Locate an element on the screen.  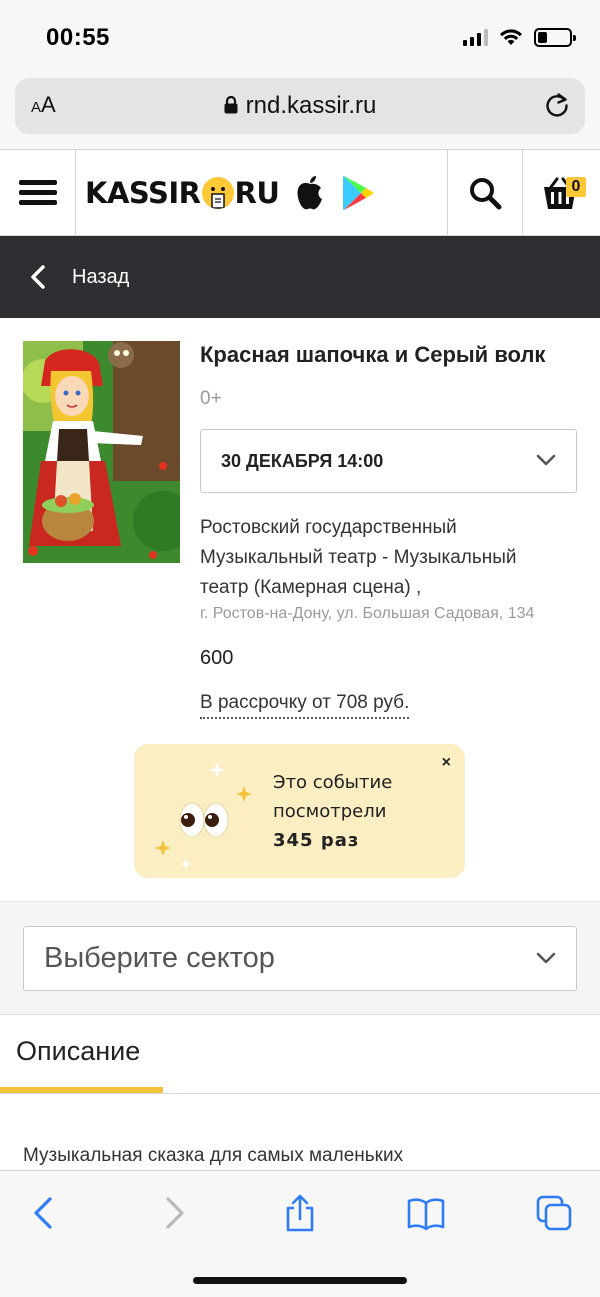
eyes-icon is located at coordinates (203, 815).